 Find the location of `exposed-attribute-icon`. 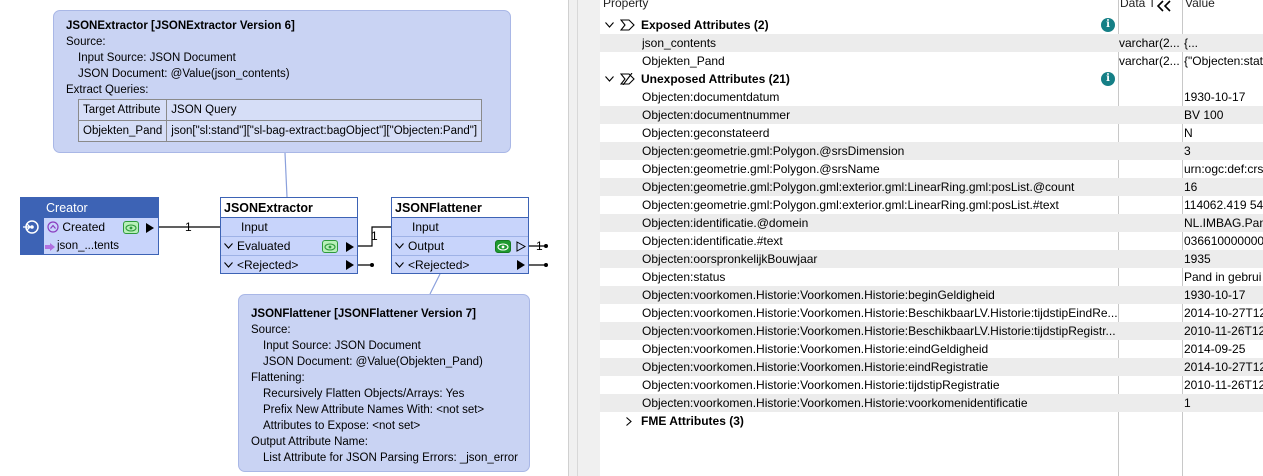

exposed-attribute-icon is located at coordinates (627, 25).